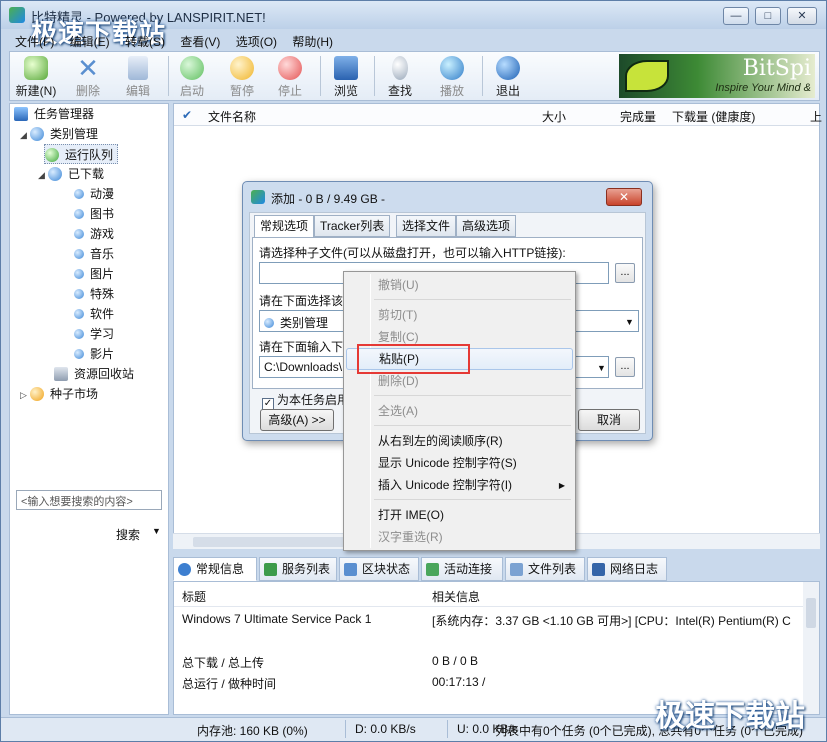  Describe the element at coordinates (220, 569) in the screenshot. I see `tab-label: 常规信息` at that location.